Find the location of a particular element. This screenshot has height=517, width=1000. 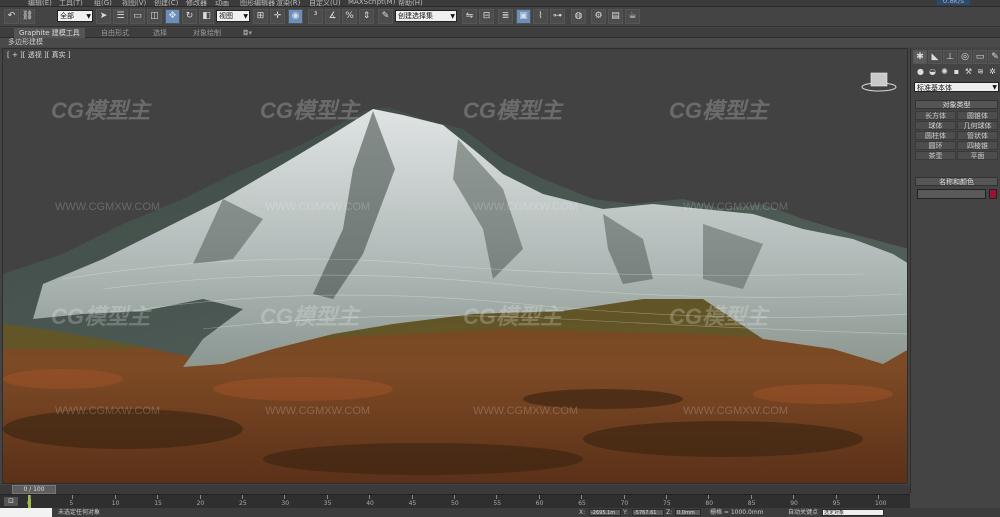

watermark: CG模型主 is located at coordinates (719, 110).